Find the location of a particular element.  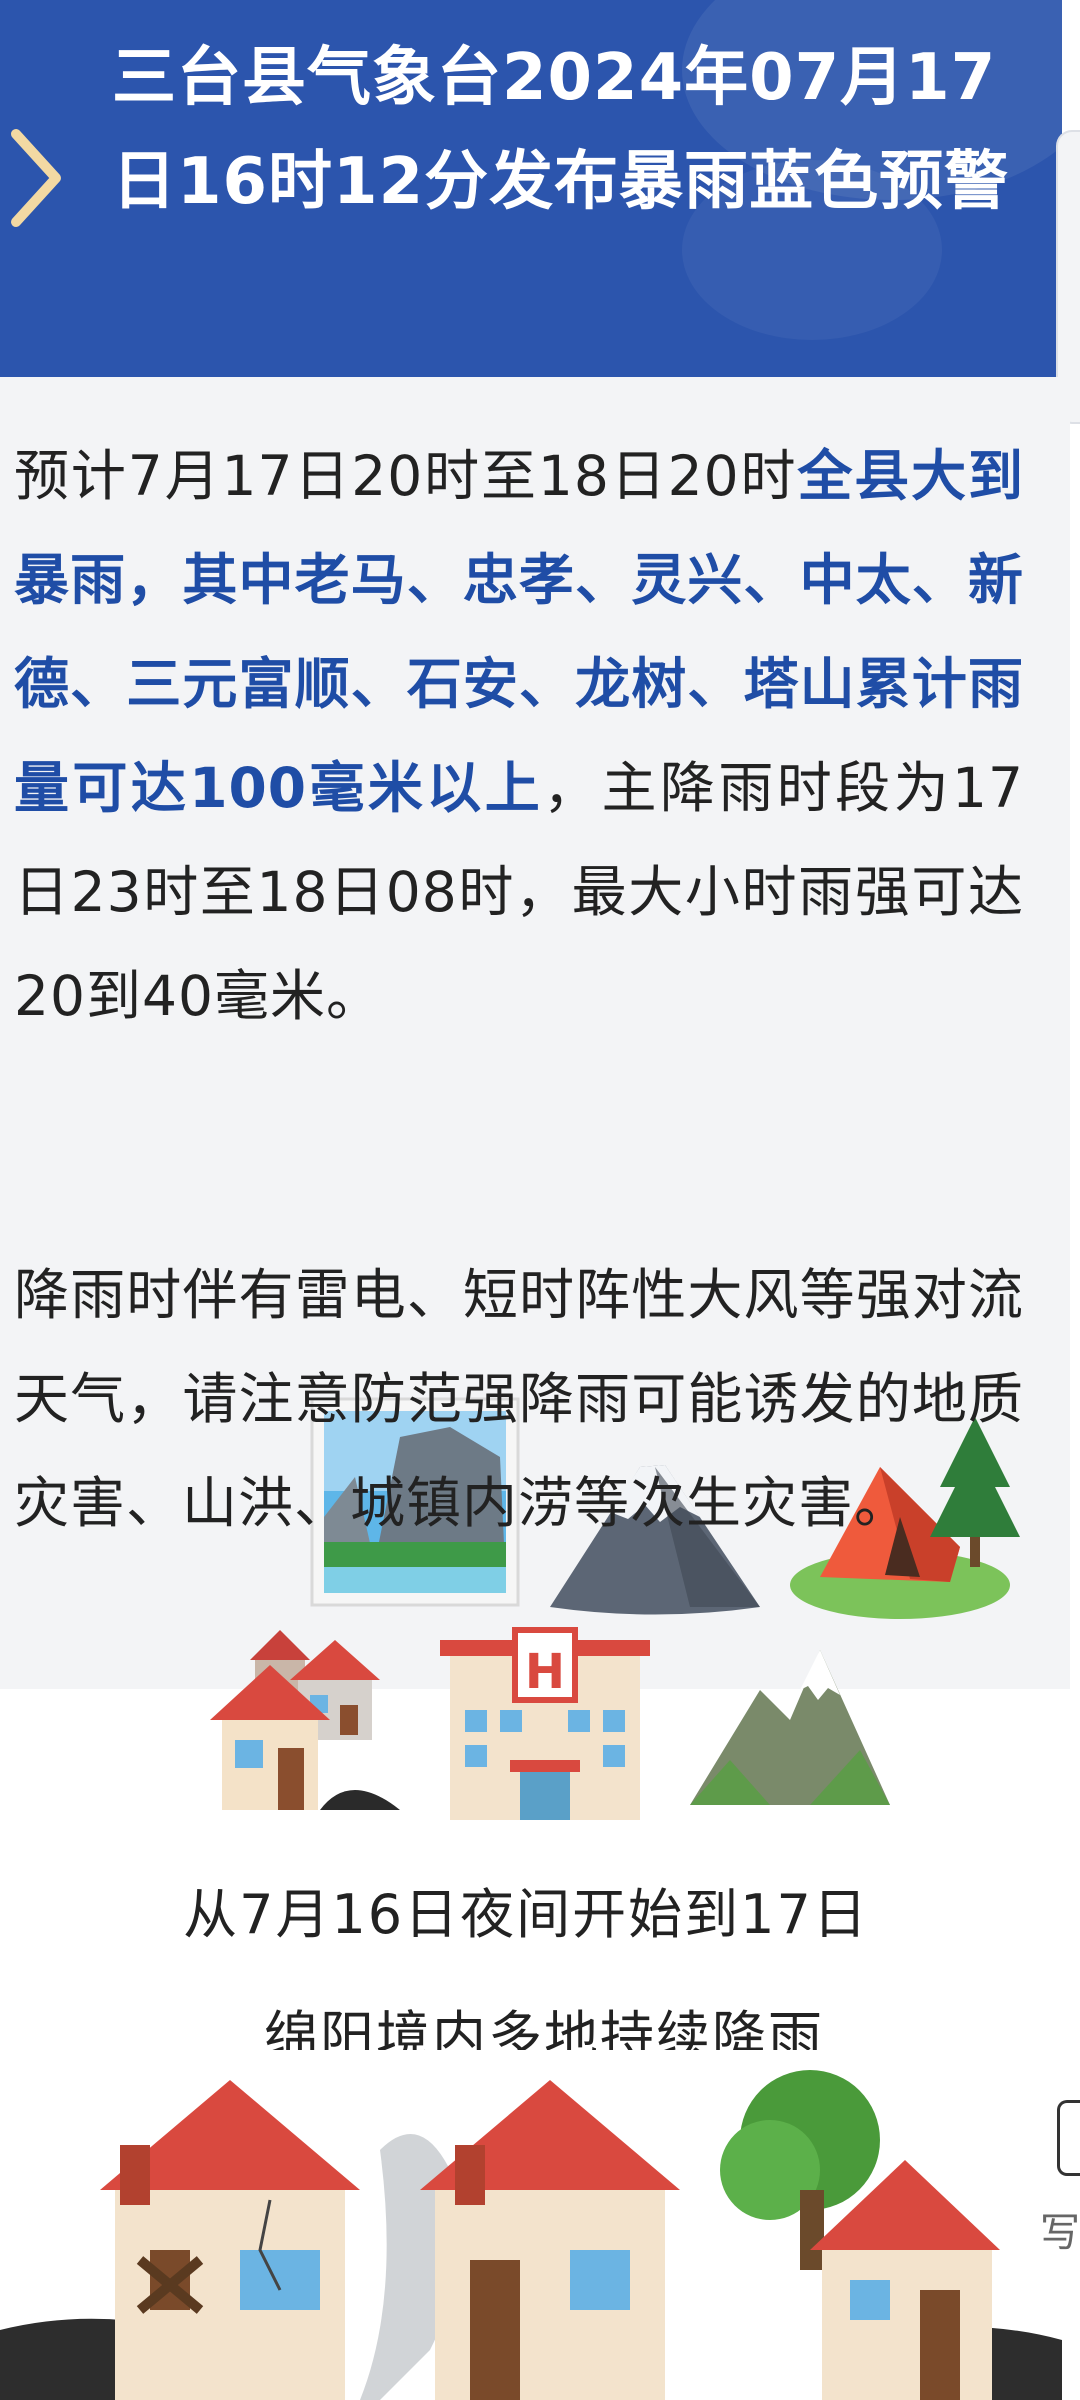

illustration-image is located at coordinates (531, 2225).